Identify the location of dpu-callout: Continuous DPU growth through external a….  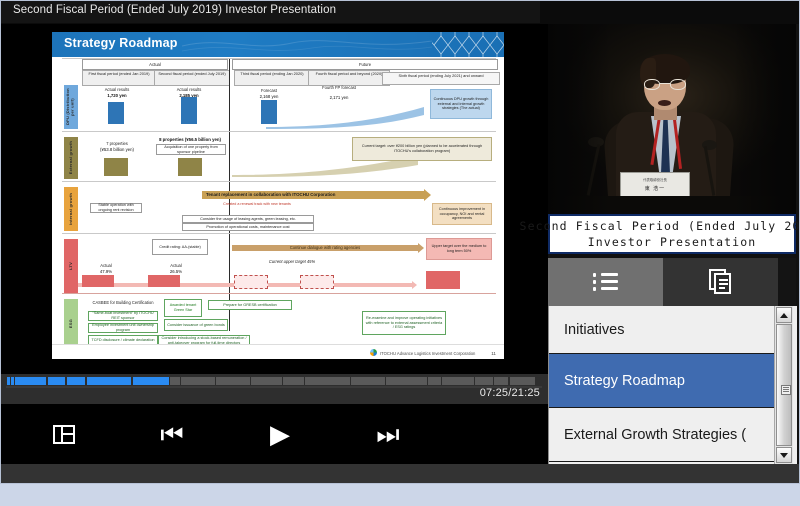
(461, 104).